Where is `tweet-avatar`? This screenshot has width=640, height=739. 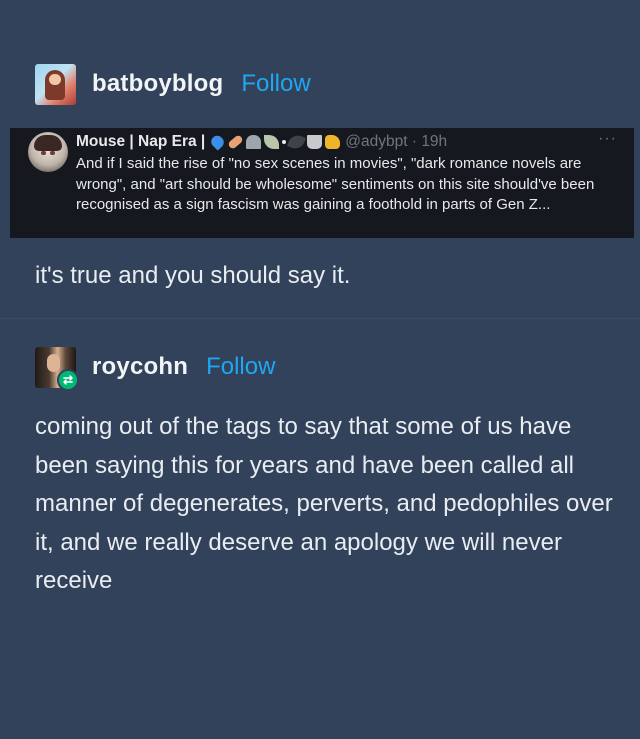
tweet-avatar is located at coordinates (48, 152).